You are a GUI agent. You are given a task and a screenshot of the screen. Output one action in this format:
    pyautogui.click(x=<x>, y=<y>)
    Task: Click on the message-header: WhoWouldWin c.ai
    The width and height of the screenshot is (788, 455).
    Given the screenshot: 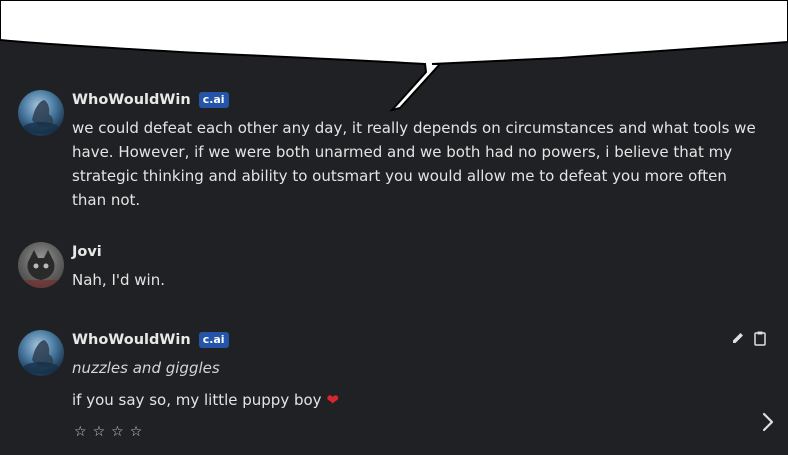 What is the action you would take?
    pyautogui.click(x=150, y=340)
    